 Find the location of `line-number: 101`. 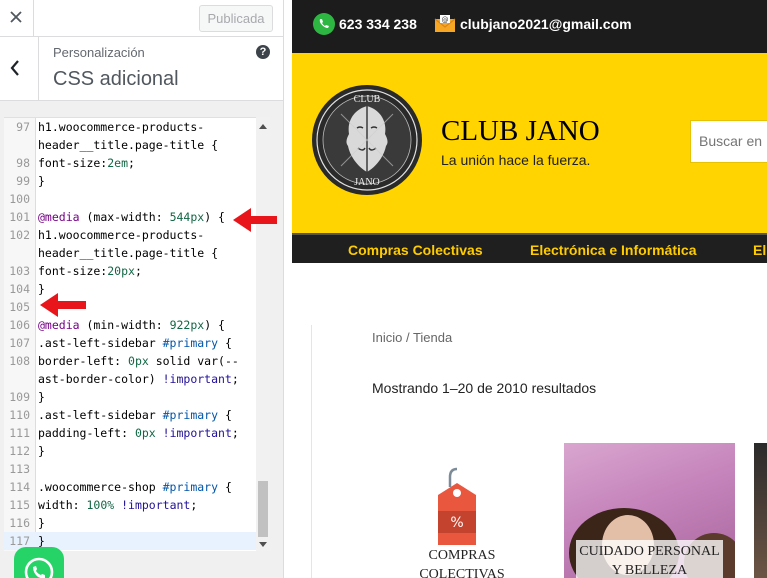

line-number: 101 is located at coordinates (19, 217).